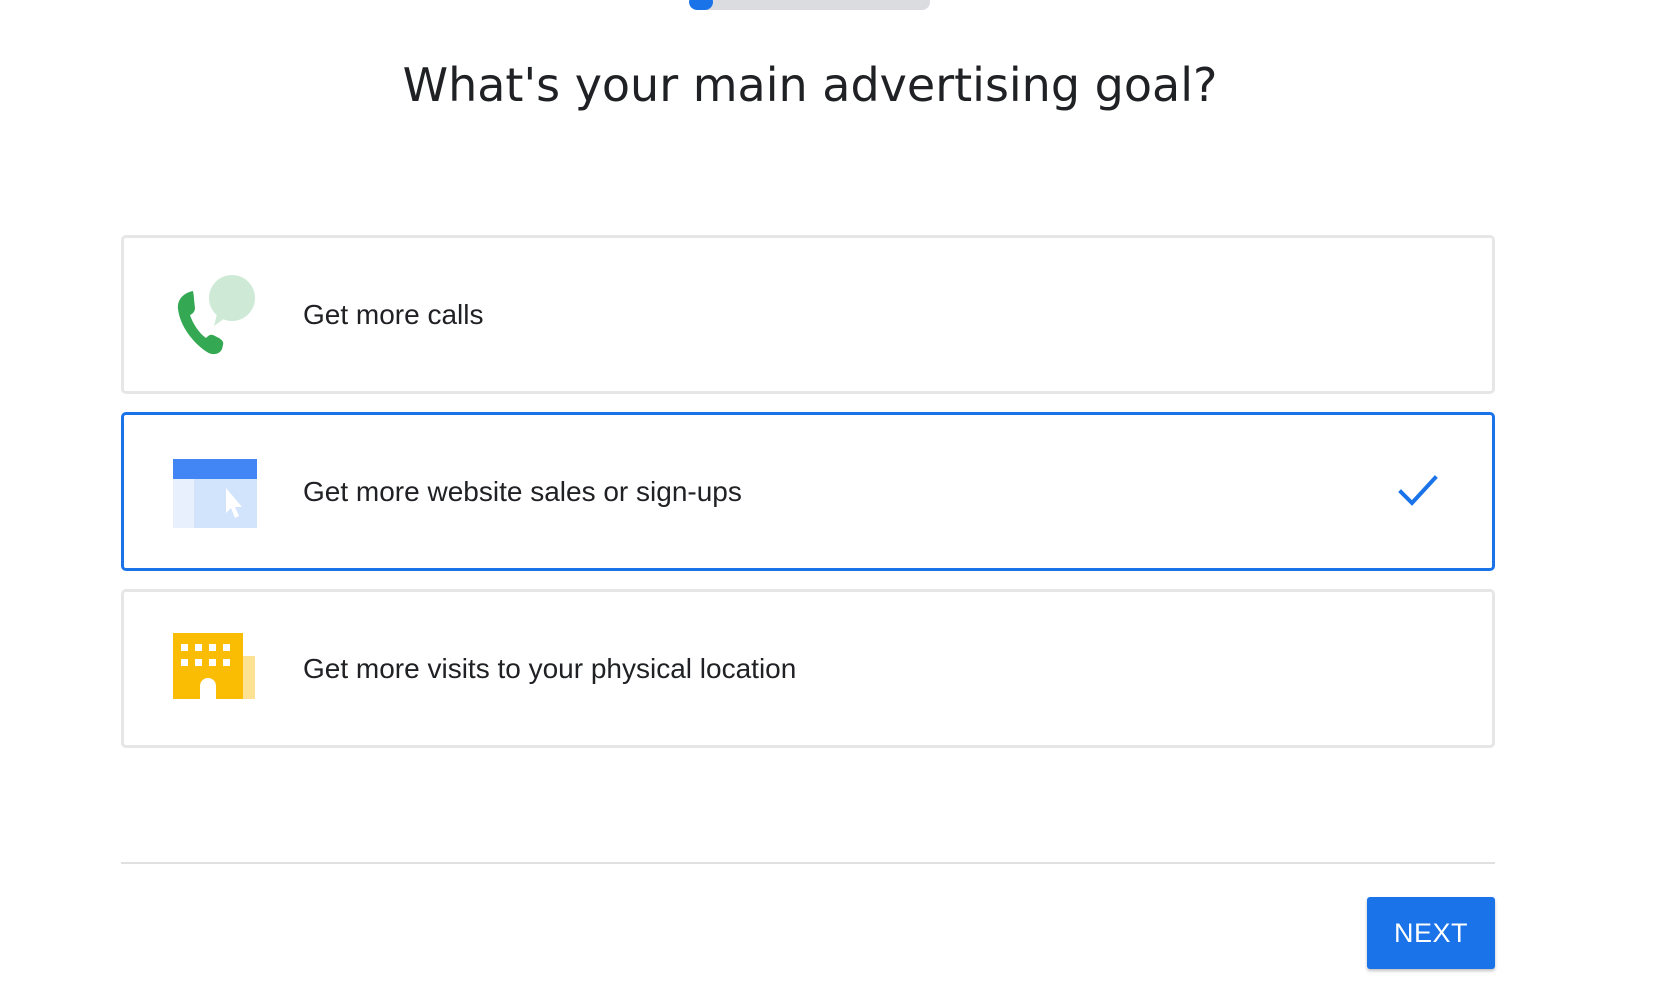 The image size is (1660, 1006). What do you see at coordinates (810, 85) in the screenshot?
I see `page-title: What's your main advertising goal?` at bounding box center [810, 85].